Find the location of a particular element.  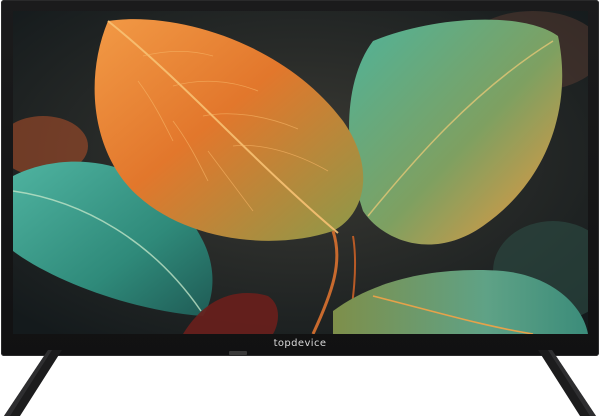

stand-right is located at coordinates (565, 383).